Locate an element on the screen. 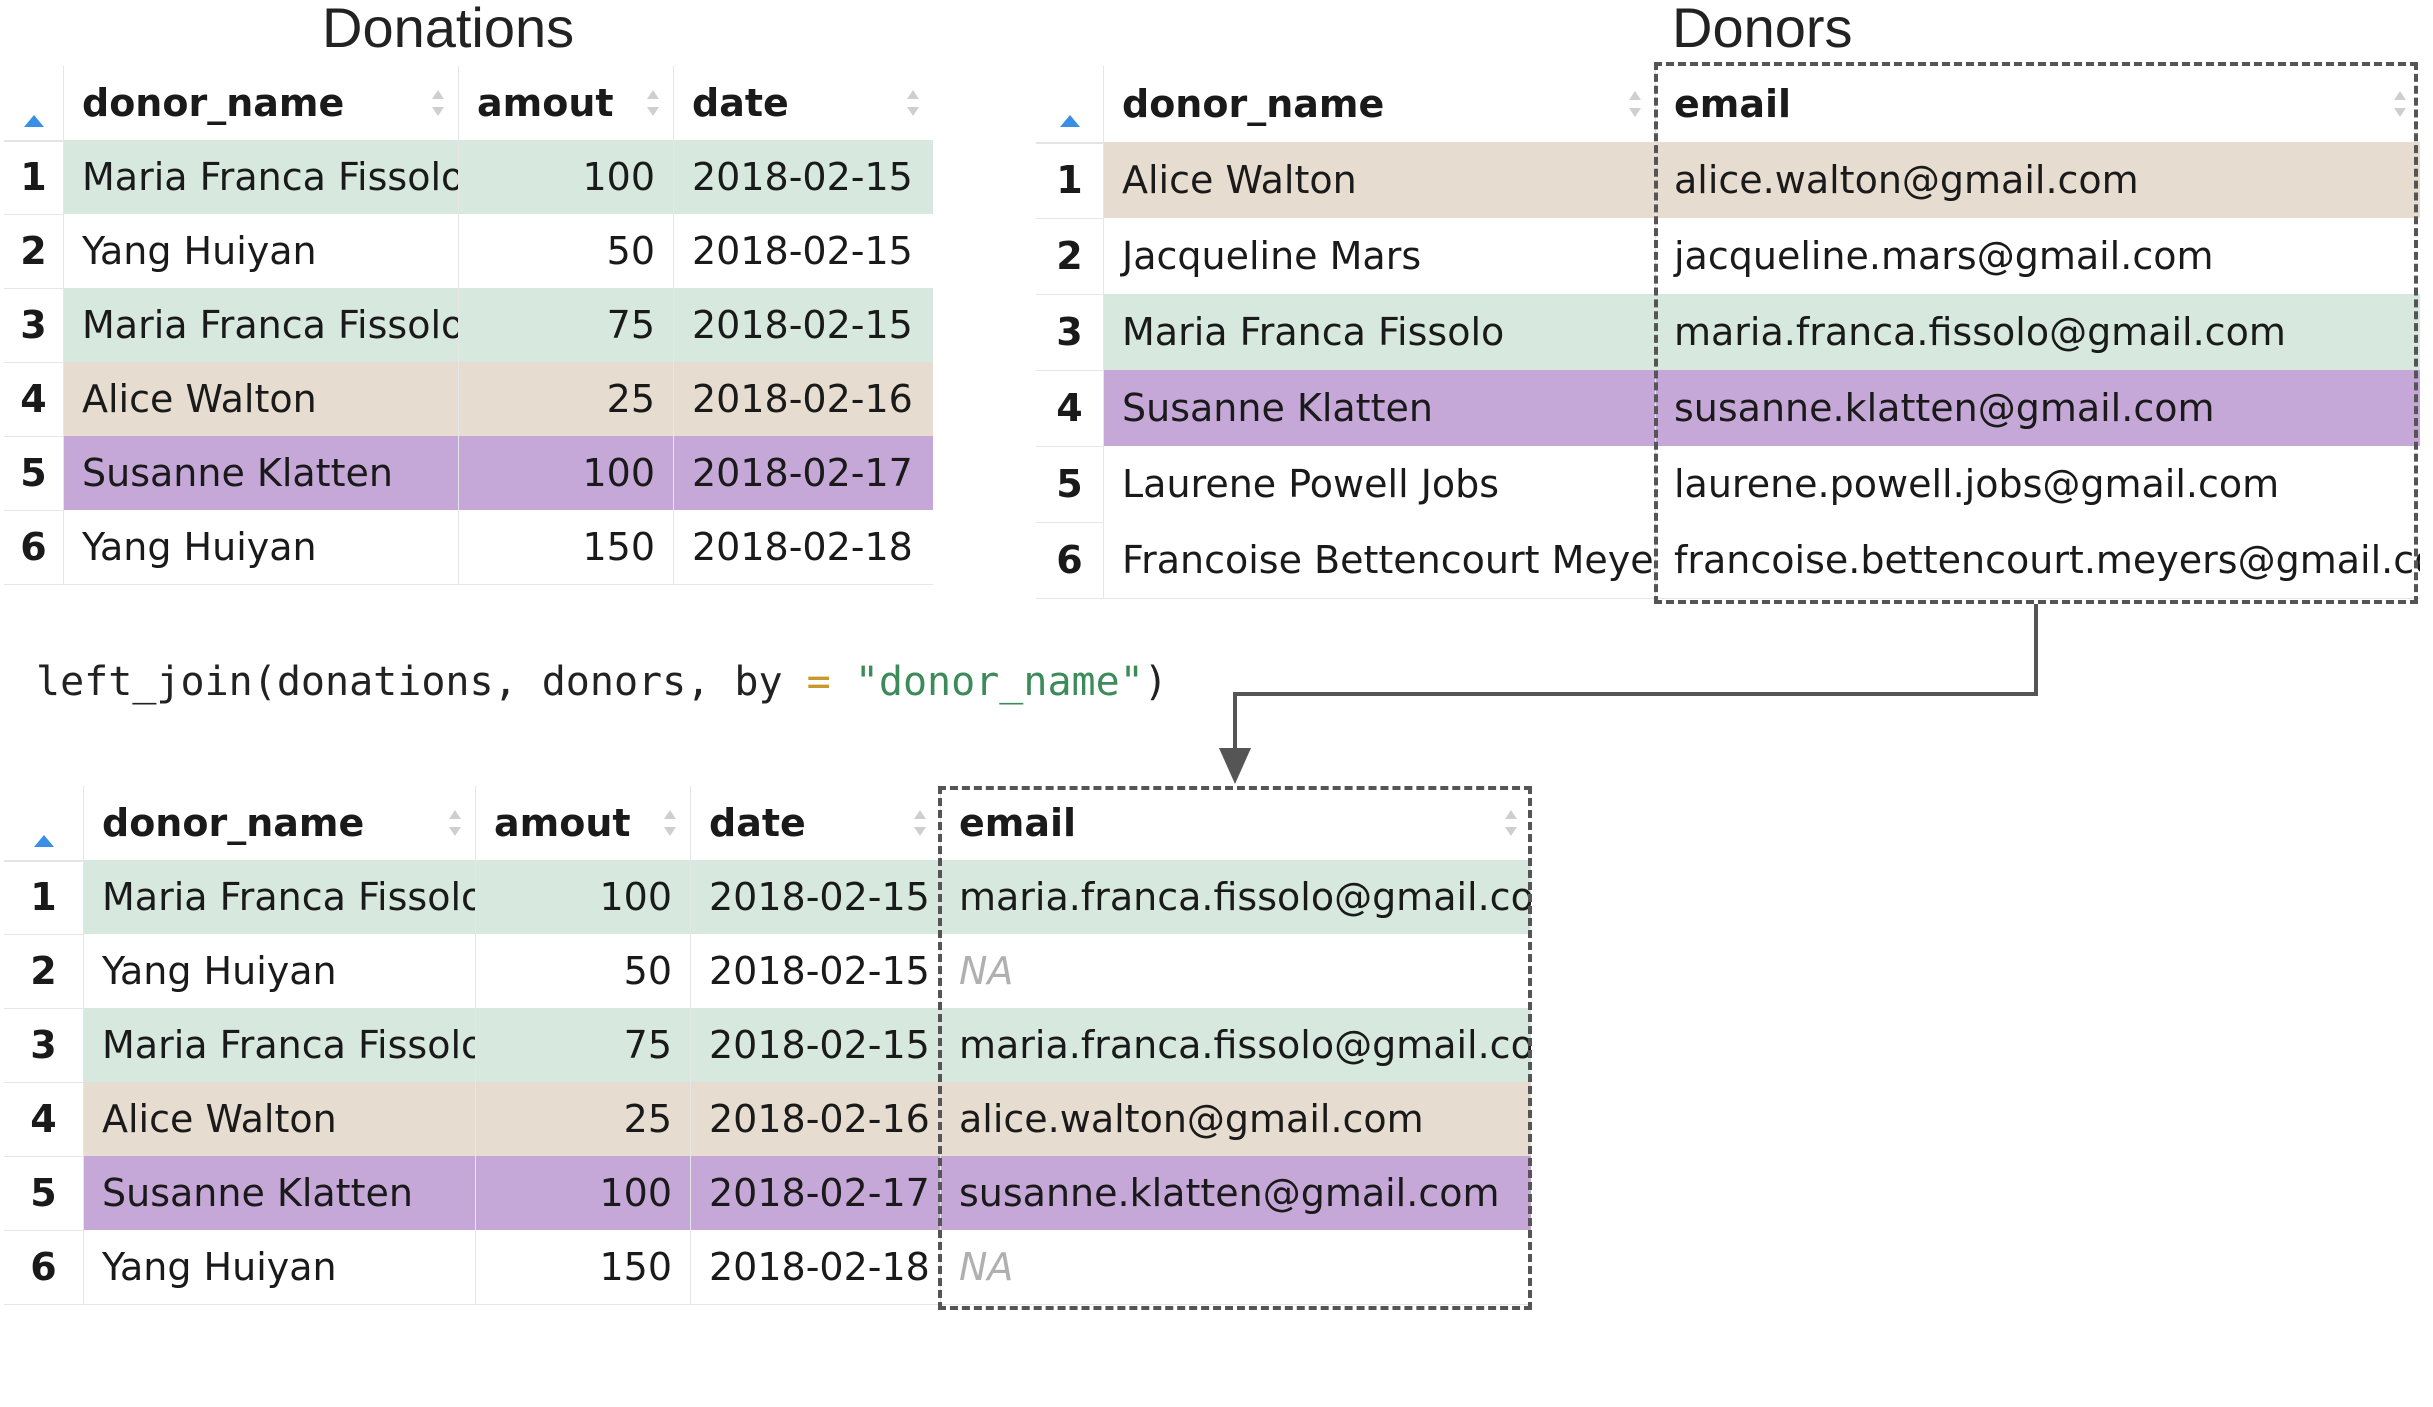  join-arrow-line is located at coordinates (1635, 681).